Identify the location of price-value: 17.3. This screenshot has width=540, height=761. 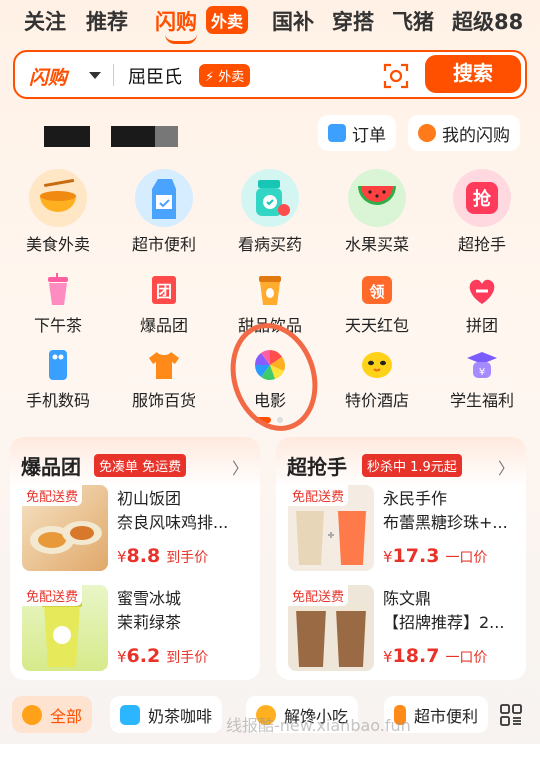
(416, 556).